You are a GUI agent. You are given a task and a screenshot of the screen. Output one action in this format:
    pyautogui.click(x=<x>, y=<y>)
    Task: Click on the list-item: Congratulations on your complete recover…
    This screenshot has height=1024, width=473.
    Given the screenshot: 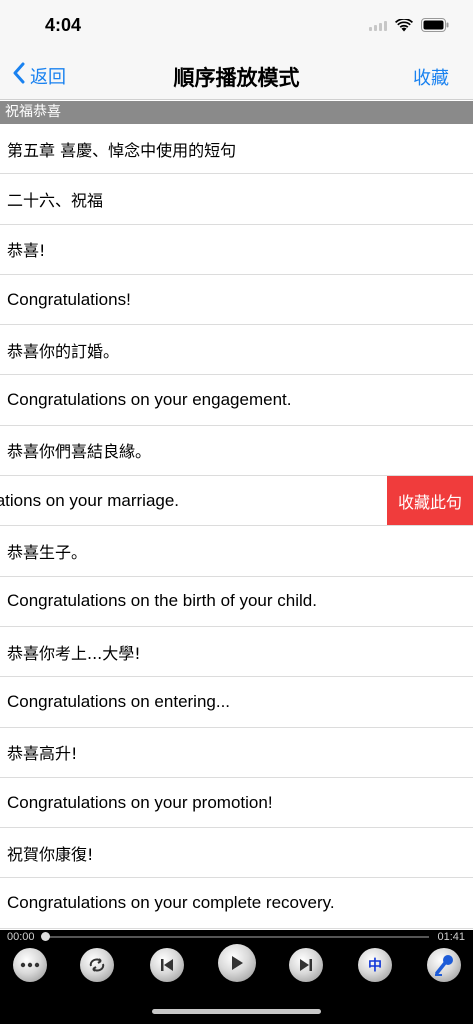 What is the action you would take?
    pyautogui.click(x=236, y=903)
    